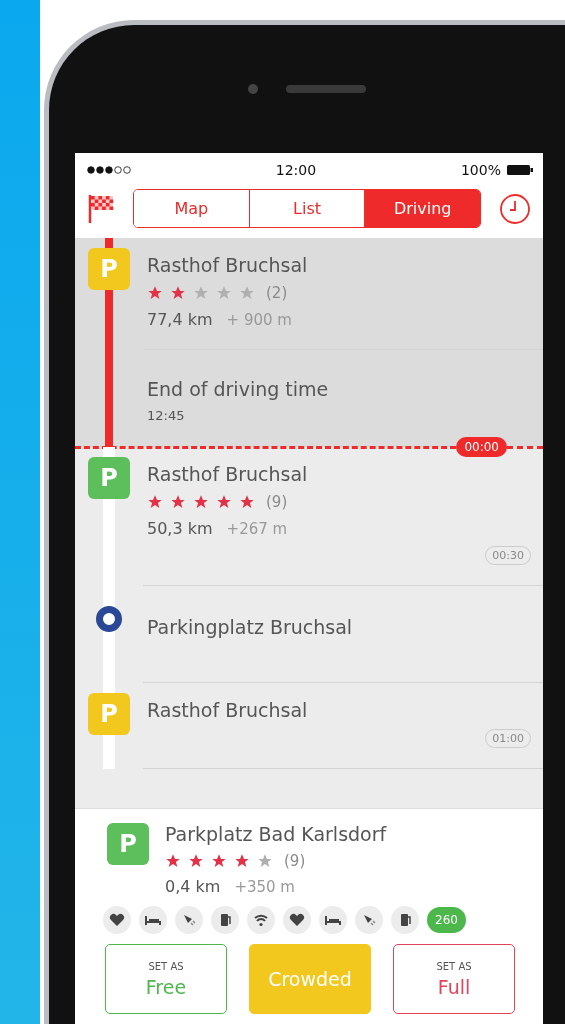  What do you see at coordinates (166, 415) in the screenshot?
I see `event-time: 12:45` at bounding box center [166, 415].